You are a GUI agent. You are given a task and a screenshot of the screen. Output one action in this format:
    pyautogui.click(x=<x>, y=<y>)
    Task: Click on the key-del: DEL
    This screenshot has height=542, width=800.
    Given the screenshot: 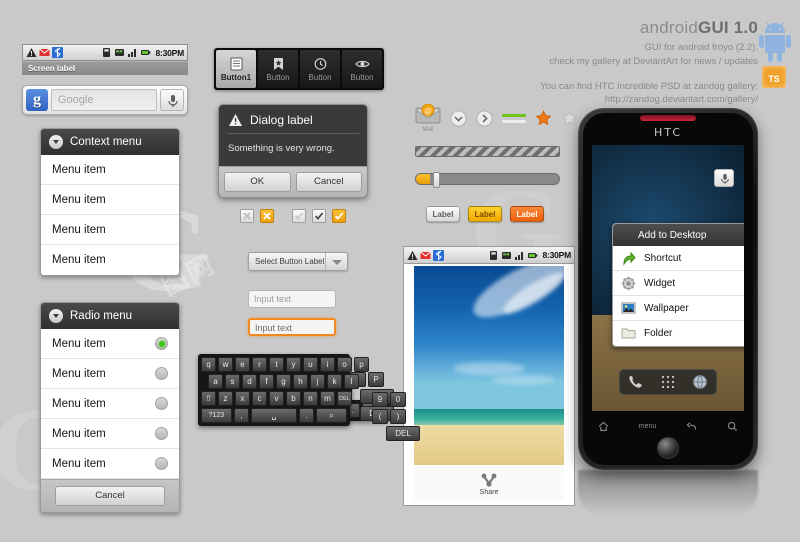 What is the action you would take?
    pyautogui.click(x=403, y=433)
    